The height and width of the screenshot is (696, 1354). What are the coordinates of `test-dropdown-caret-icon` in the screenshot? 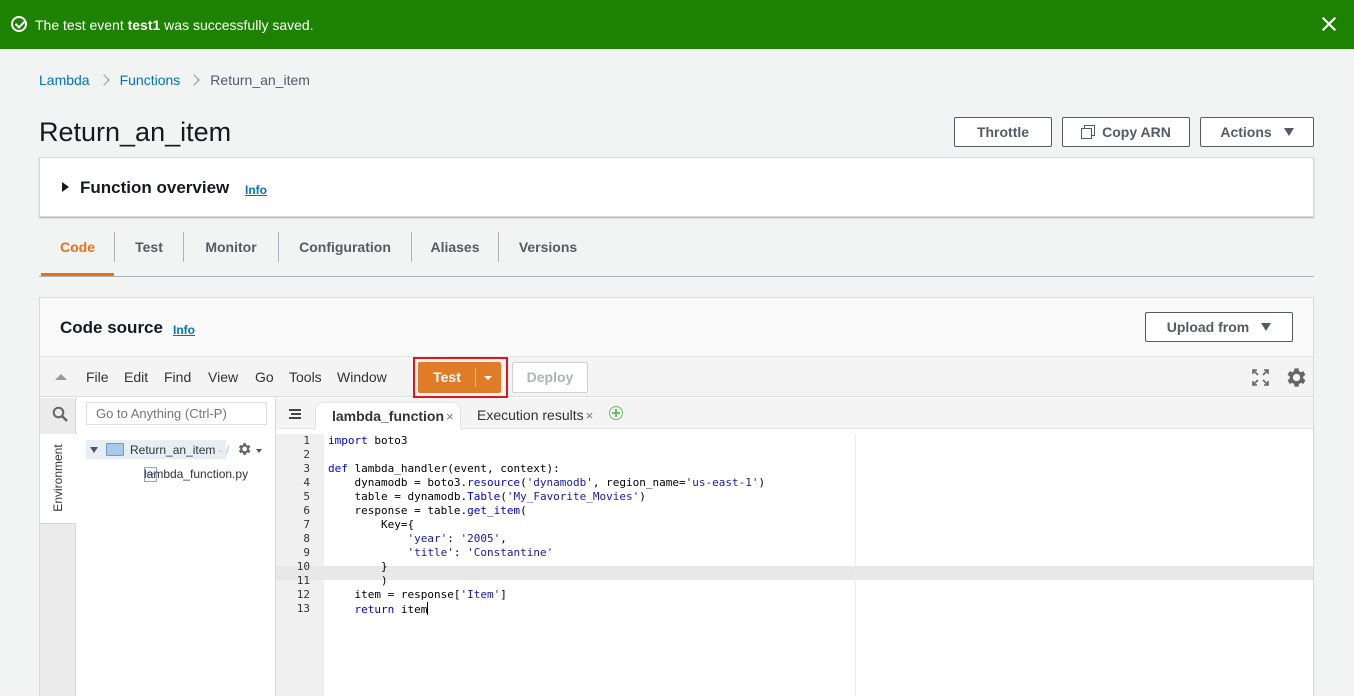 It's located at (488, 378).